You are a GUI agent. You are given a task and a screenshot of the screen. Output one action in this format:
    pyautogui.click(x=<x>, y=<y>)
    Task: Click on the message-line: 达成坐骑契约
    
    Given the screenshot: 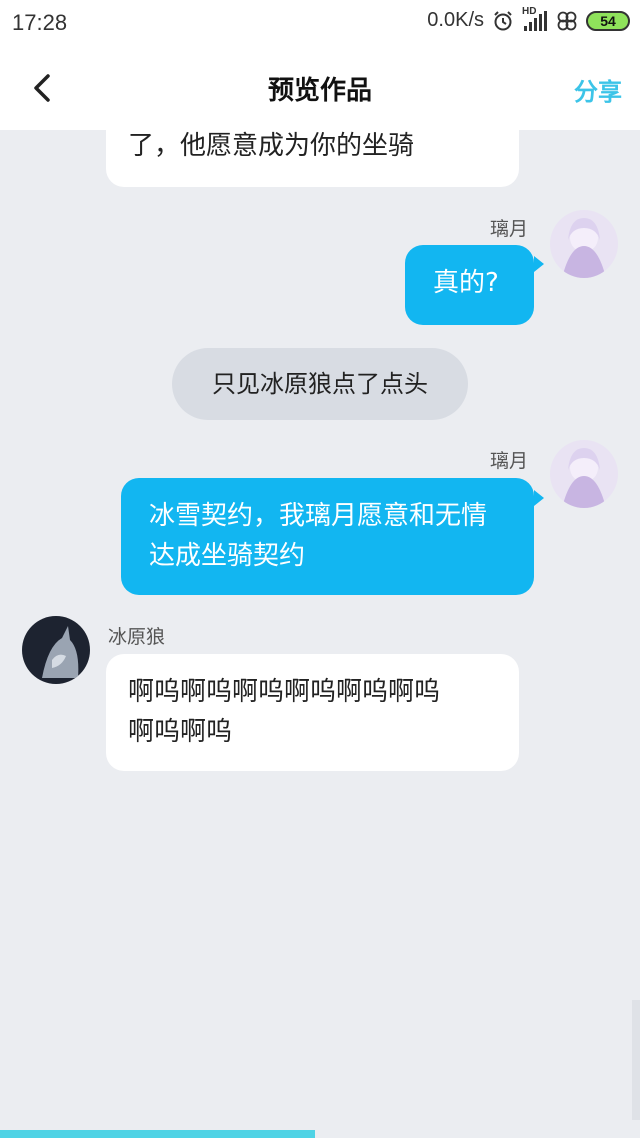 What is the action you would take?
    pyautogui.click(x=227, y=556)
    